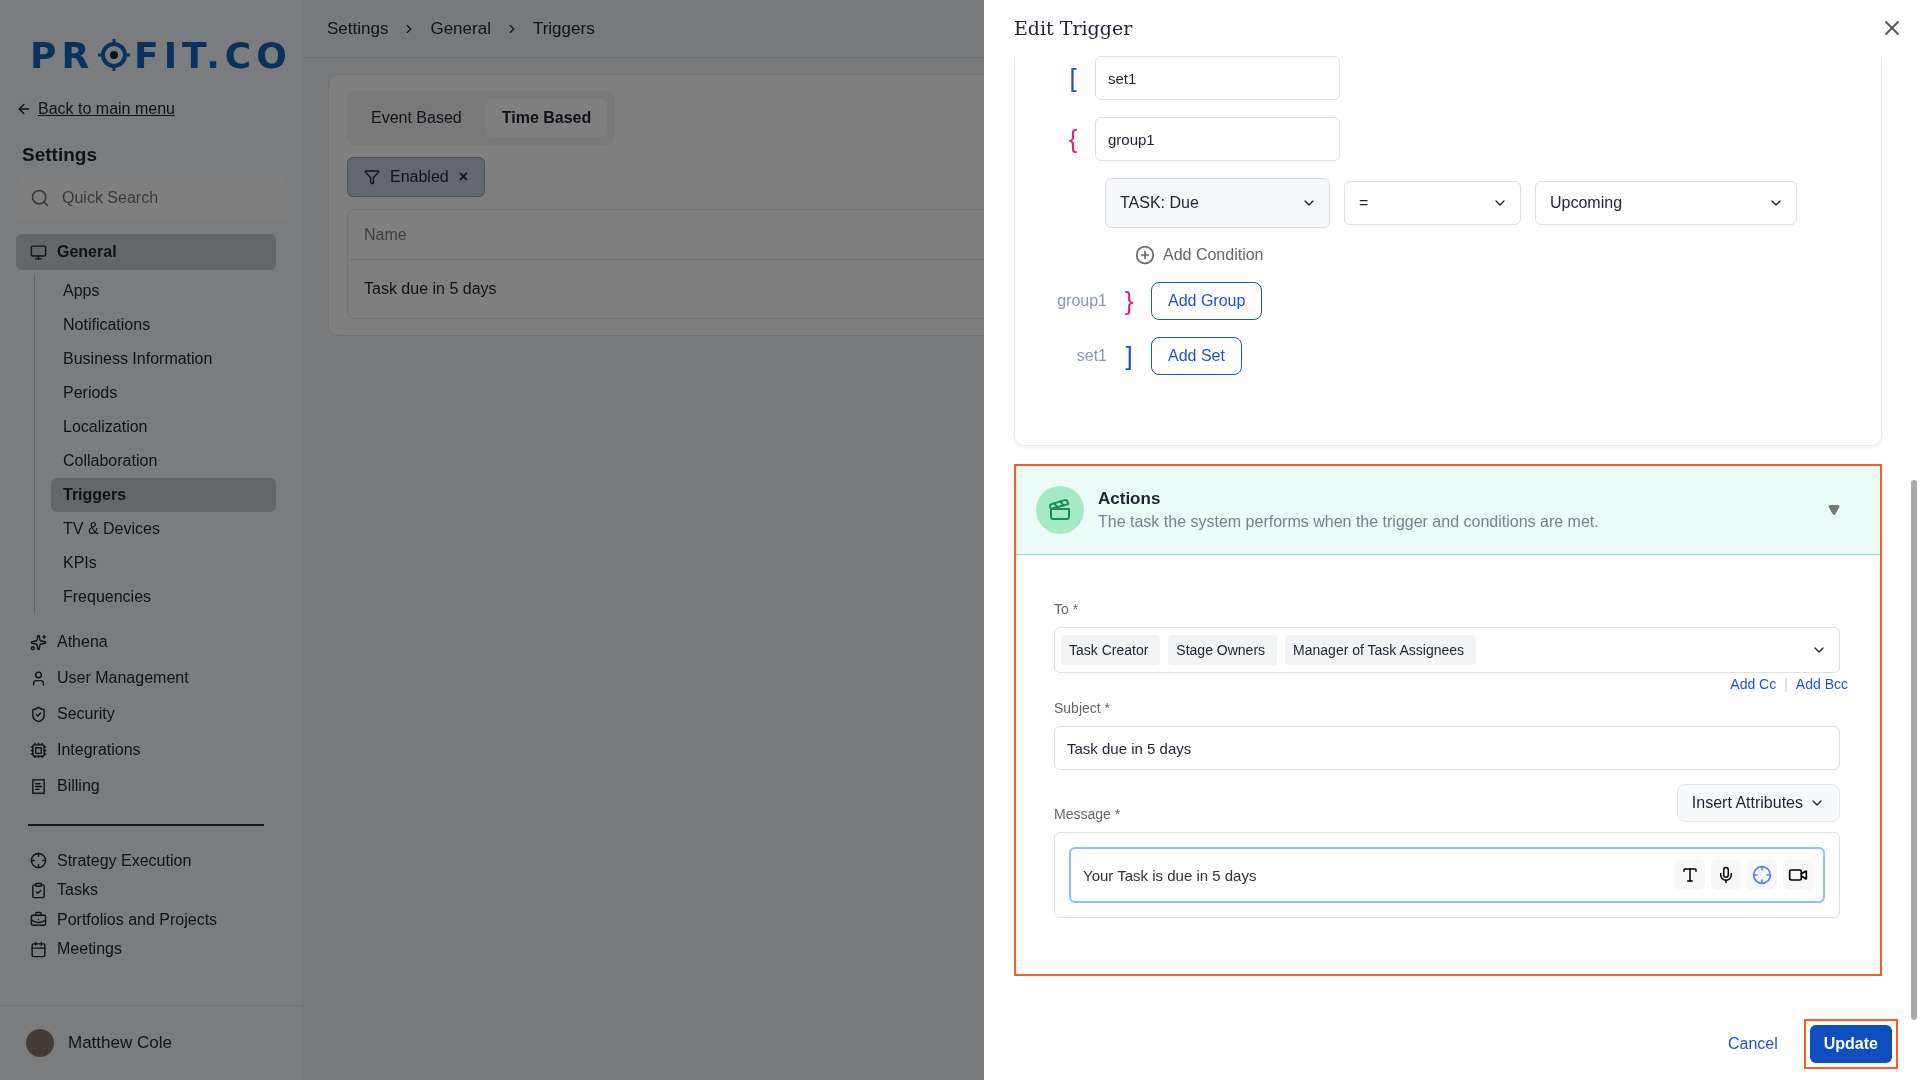 This screenshot has width=1920, height=1080. Describe the element at coordinates (1207, 301) in the screenshot. I see `add-group-button: Add Group` at that location.